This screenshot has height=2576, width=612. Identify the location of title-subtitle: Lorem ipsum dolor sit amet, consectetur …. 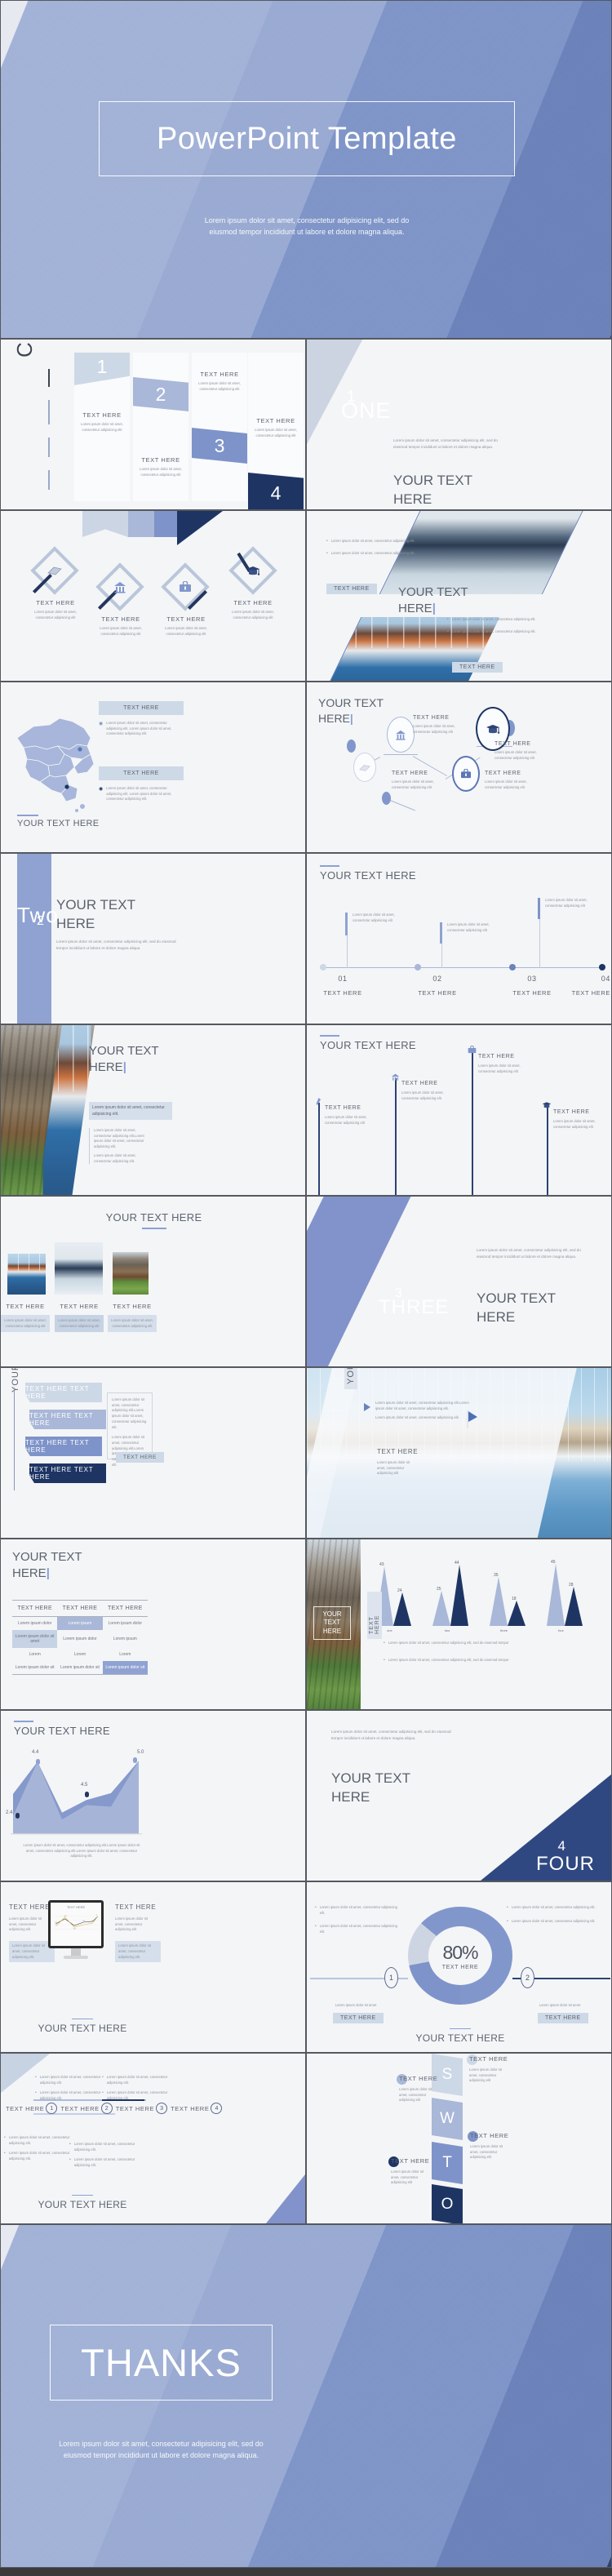
(307, 226).